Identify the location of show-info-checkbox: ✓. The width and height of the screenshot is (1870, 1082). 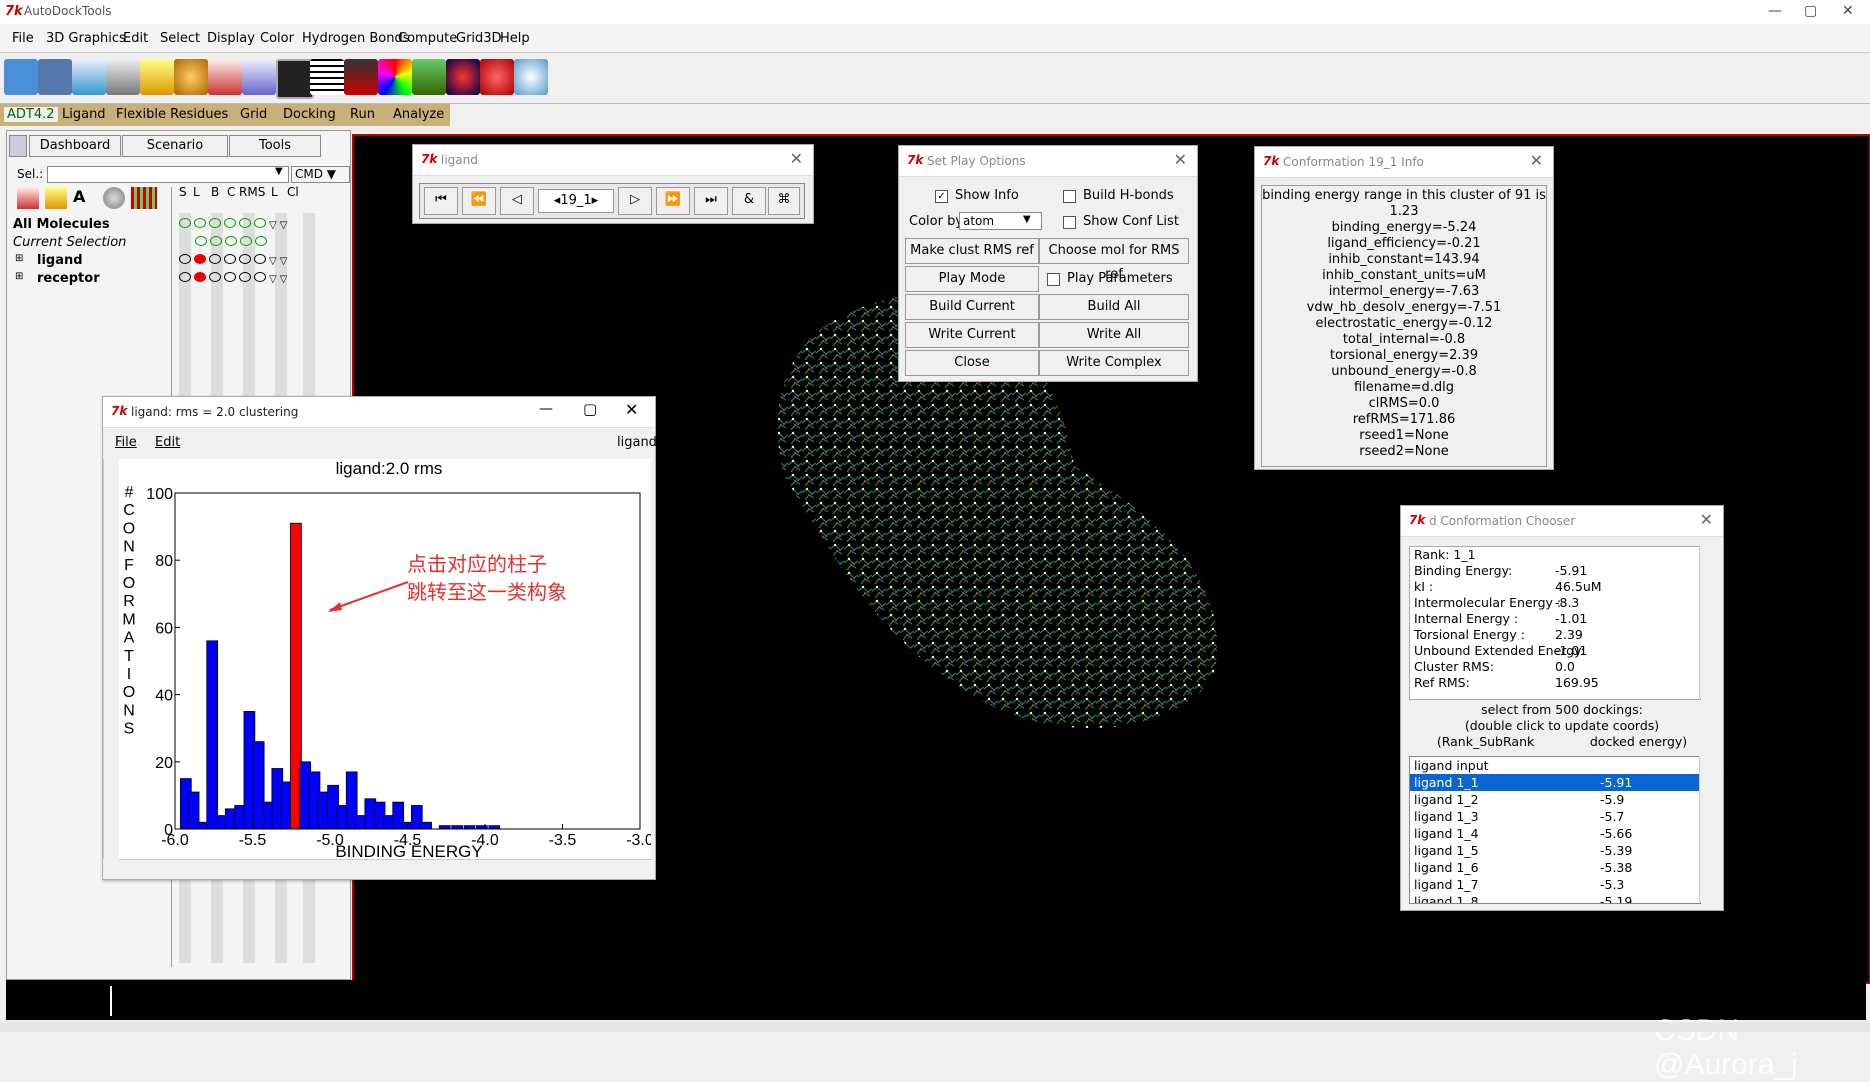
(941, 196).